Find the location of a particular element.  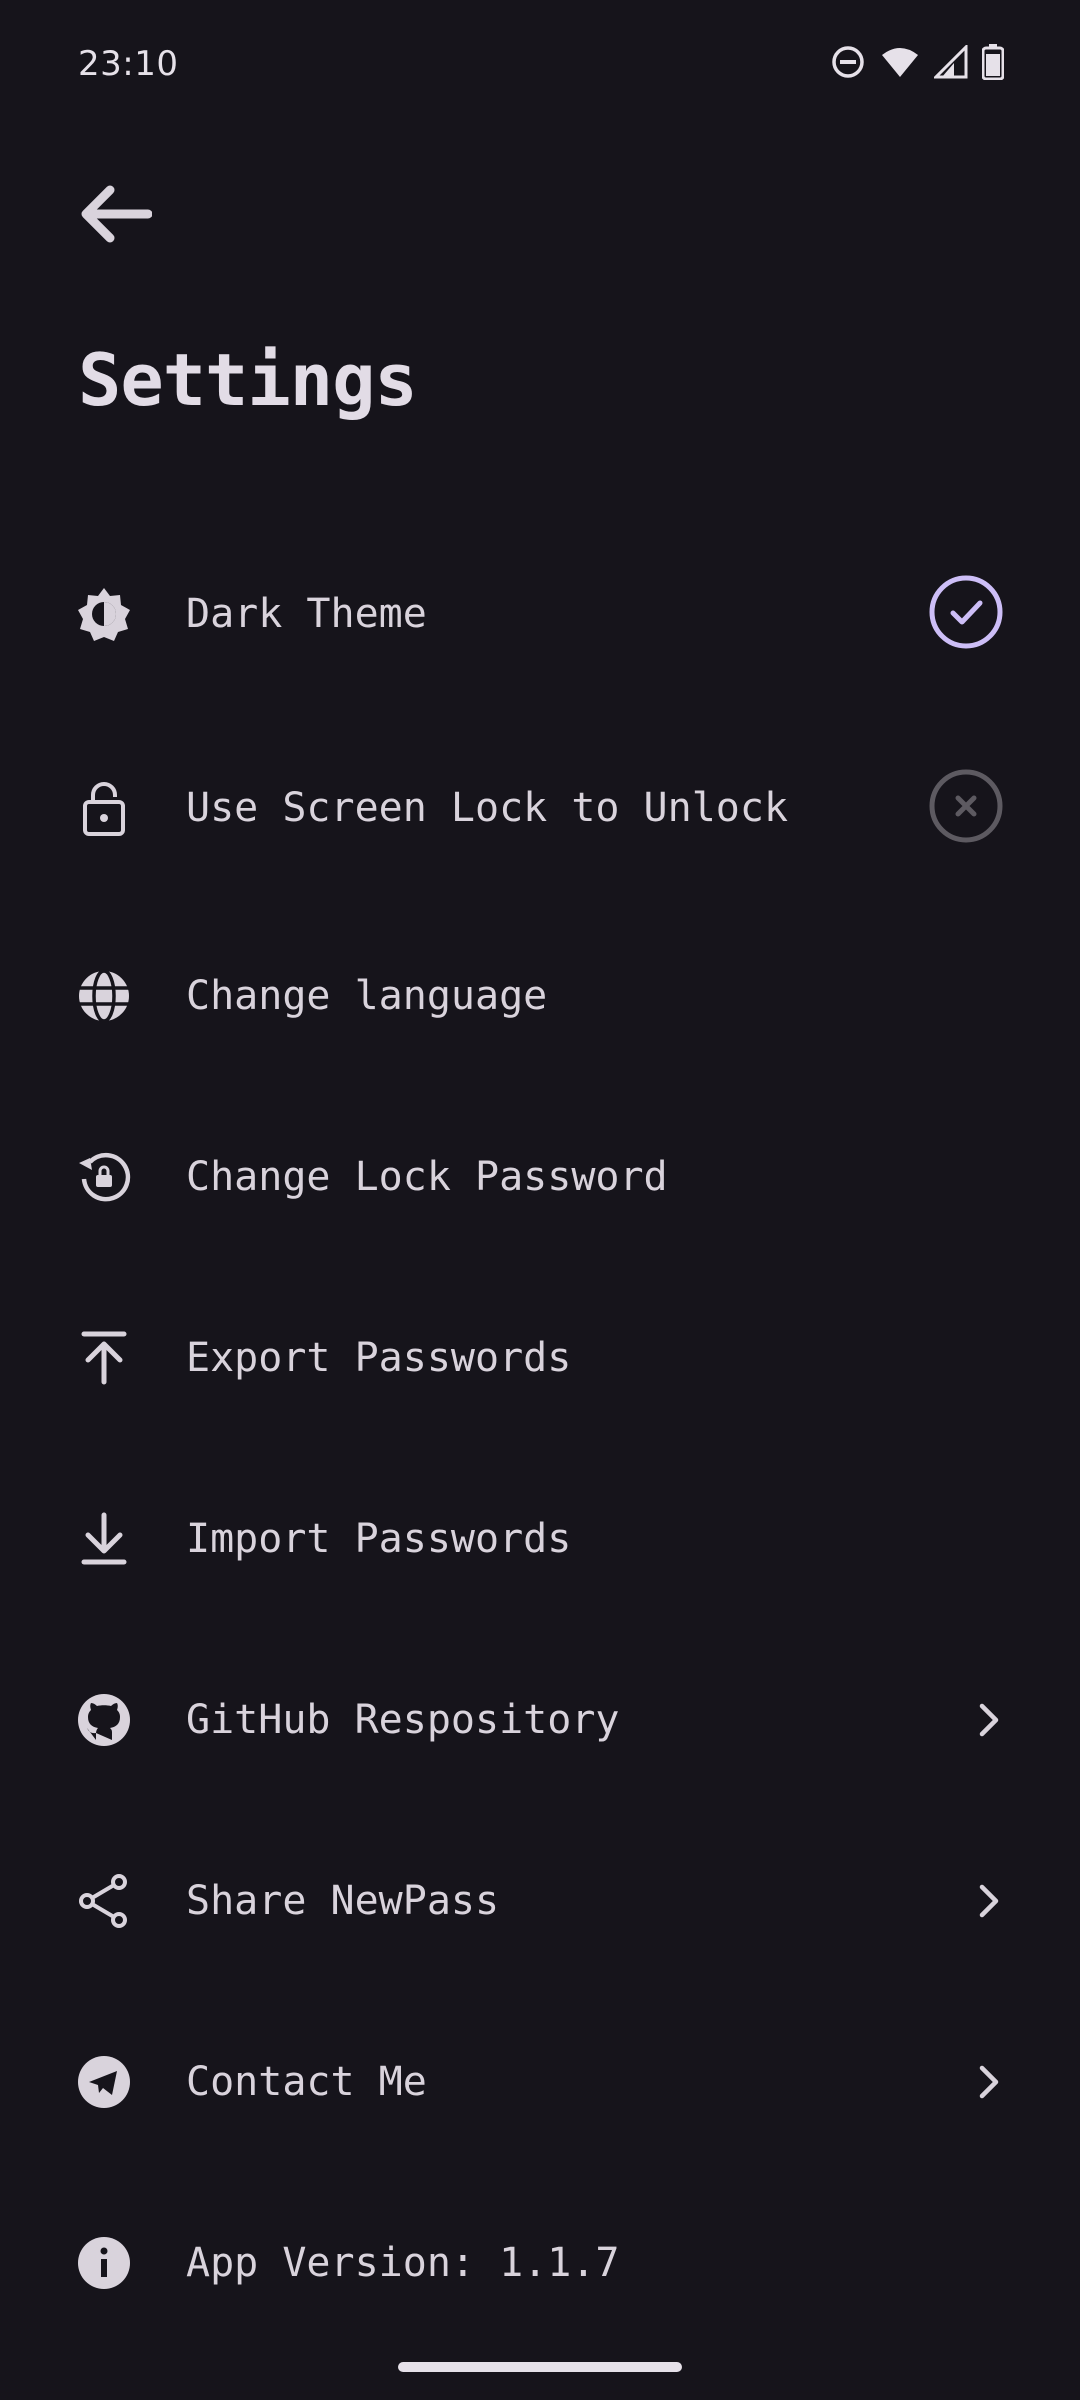

cellular-signal-icon is located at coordinates (951, 62).